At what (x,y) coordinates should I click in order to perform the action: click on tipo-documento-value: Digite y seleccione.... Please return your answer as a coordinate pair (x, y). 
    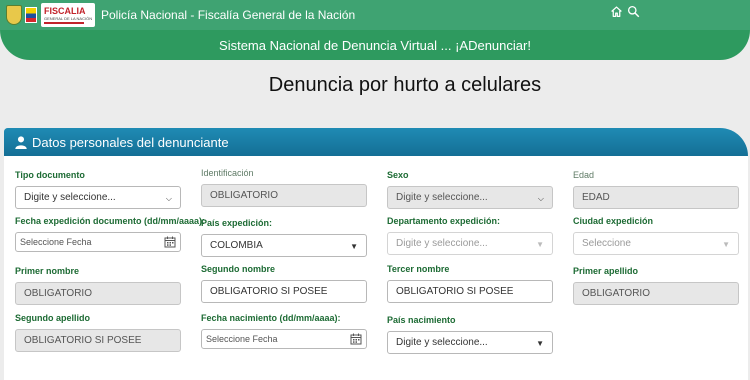
    Looking at the image, I should click on (70, 197).